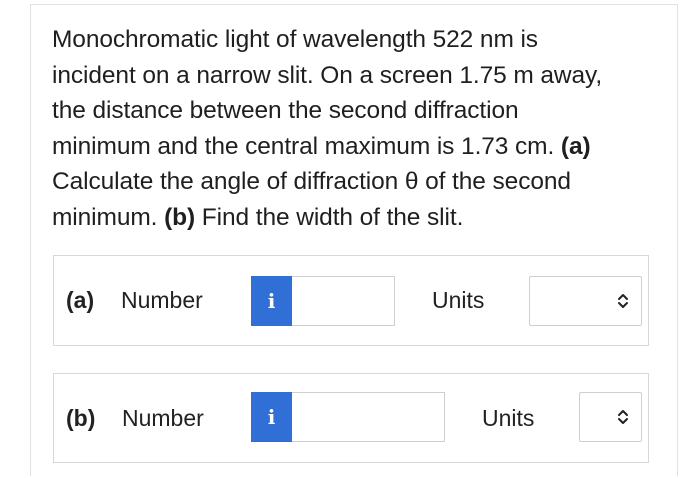 The height and width of the screenshot is (478, 700). Describe the element at coordinates (343, 301) in the screenshot. I see `part-a-number-input` at that location.